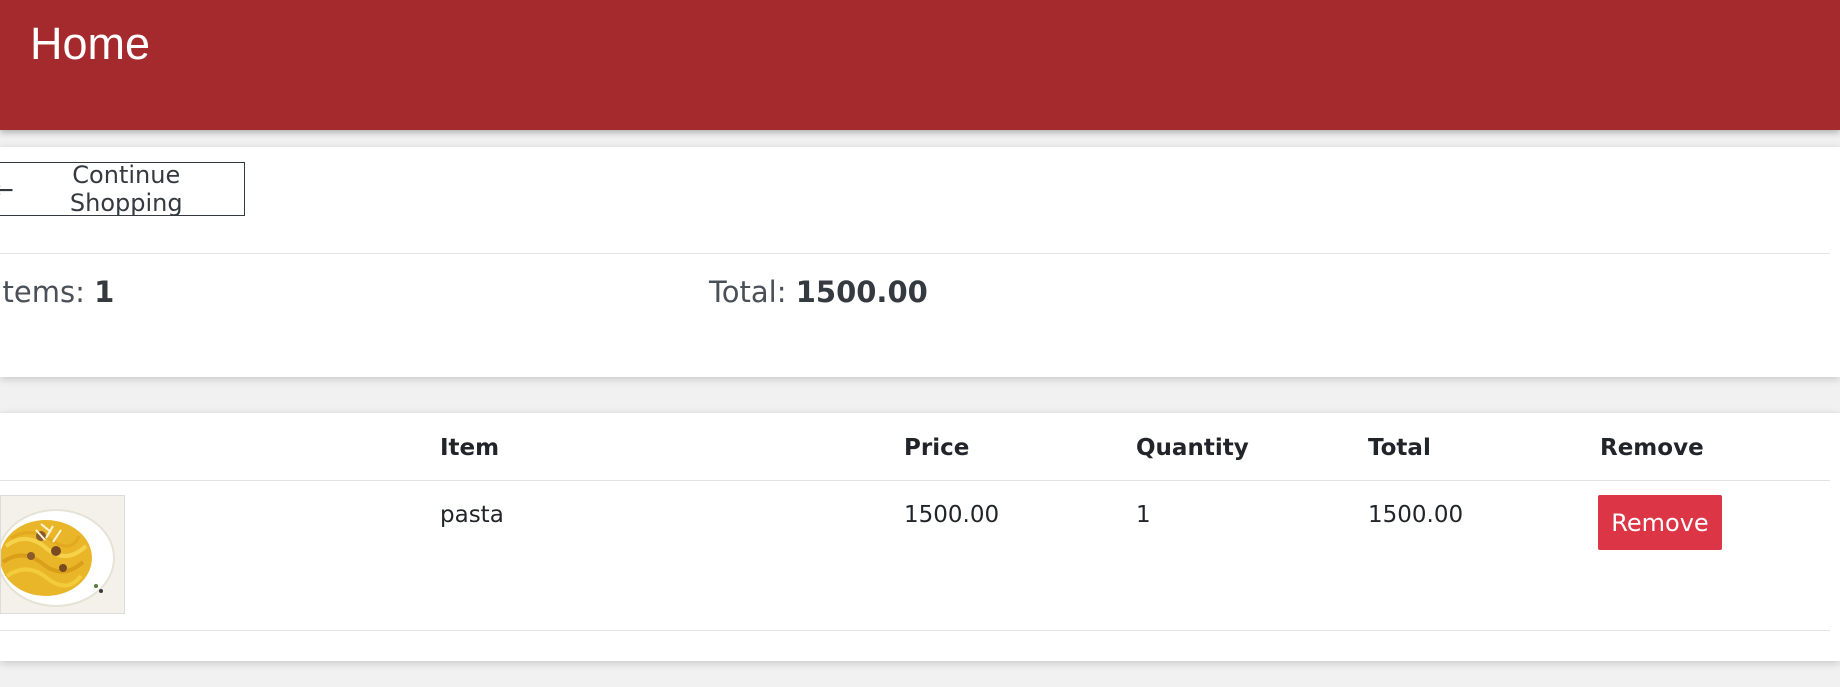 The height and width of the screenshot is (687, 1840). Describe the element at coordinates (1143, 515) in the screenshot. I see `row-quantity: 1` at that location.